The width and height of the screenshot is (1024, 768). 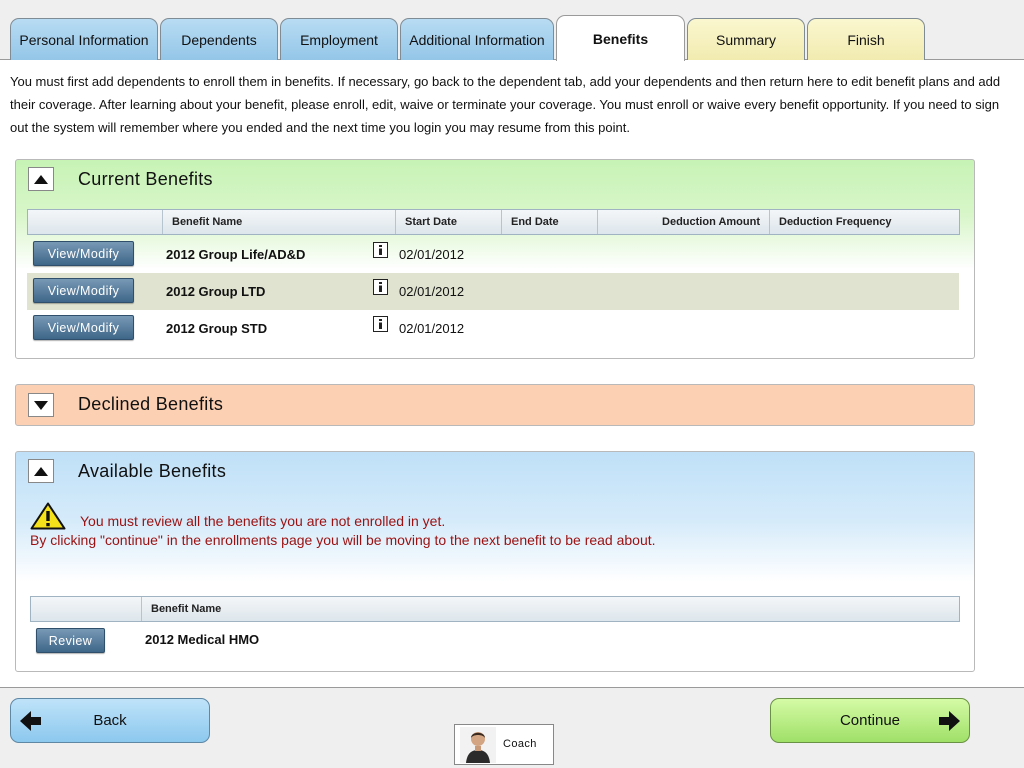 I want to click on continue-label: Continue, so click(x=870, y=720).